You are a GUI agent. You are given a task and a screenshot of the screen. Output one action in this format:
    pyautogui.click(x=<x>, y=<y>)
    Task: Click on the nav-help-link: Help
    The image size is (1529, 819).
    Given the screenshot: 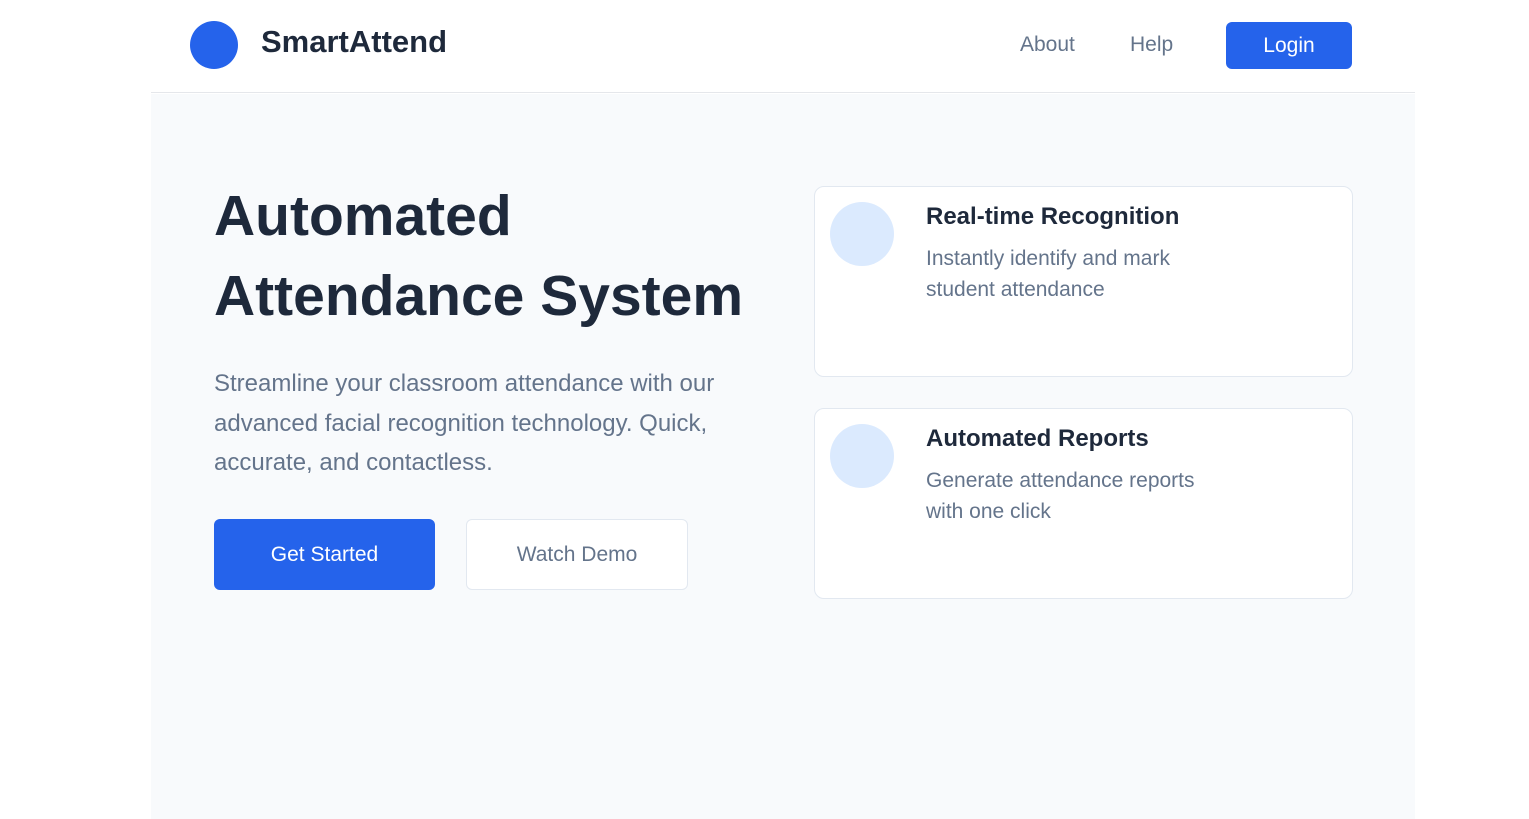 What is the action you would take?
    pyautogui.click(x=1151, y=45)
    